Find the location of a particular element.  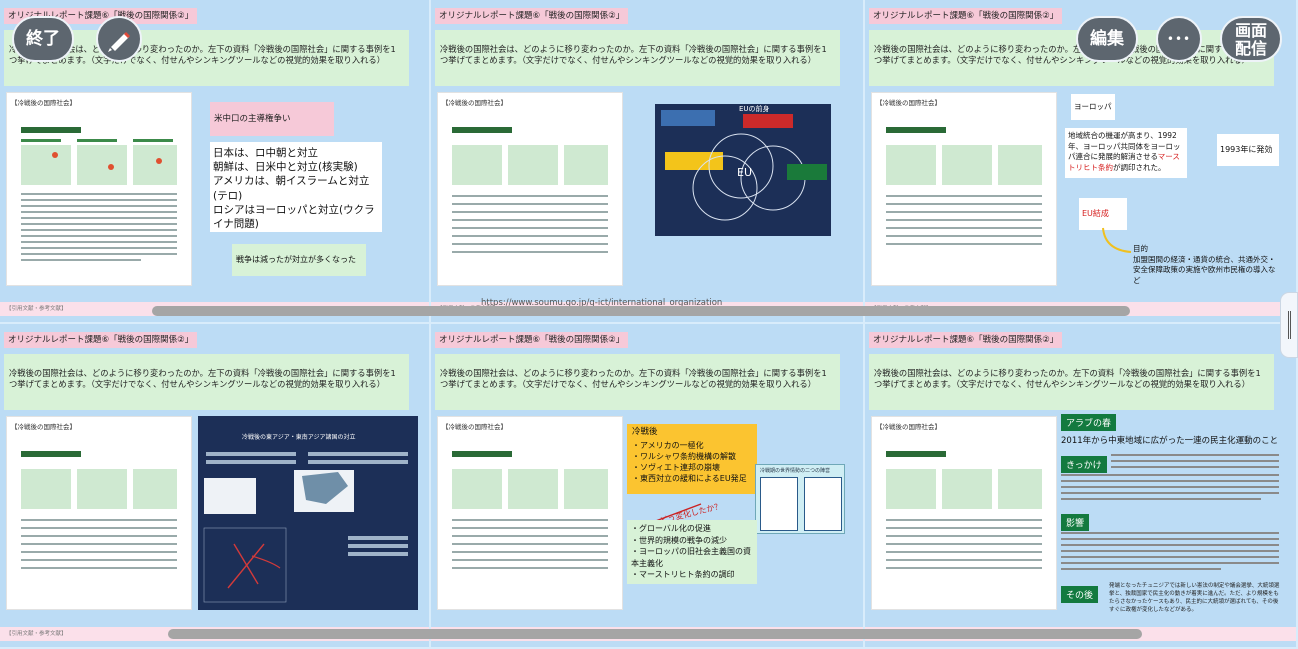

sticky-item: ・マーストリヒト条約の調印 is located at coordinates (683, 574).